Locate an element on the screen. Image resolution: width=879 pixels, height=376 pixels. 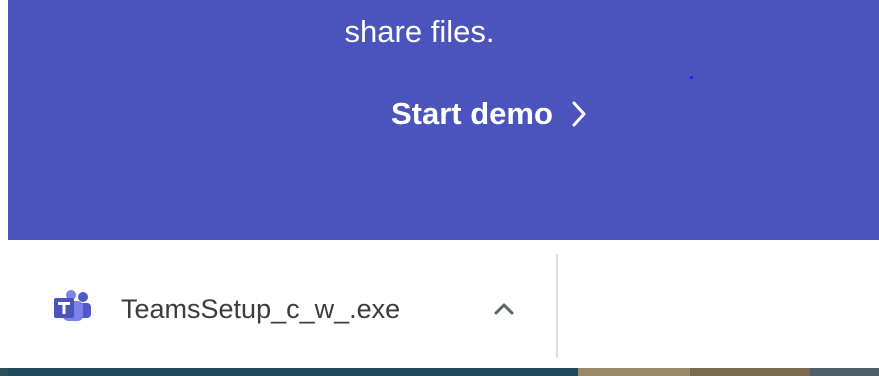
taskbar-edge is located at coordinates (439, 372).